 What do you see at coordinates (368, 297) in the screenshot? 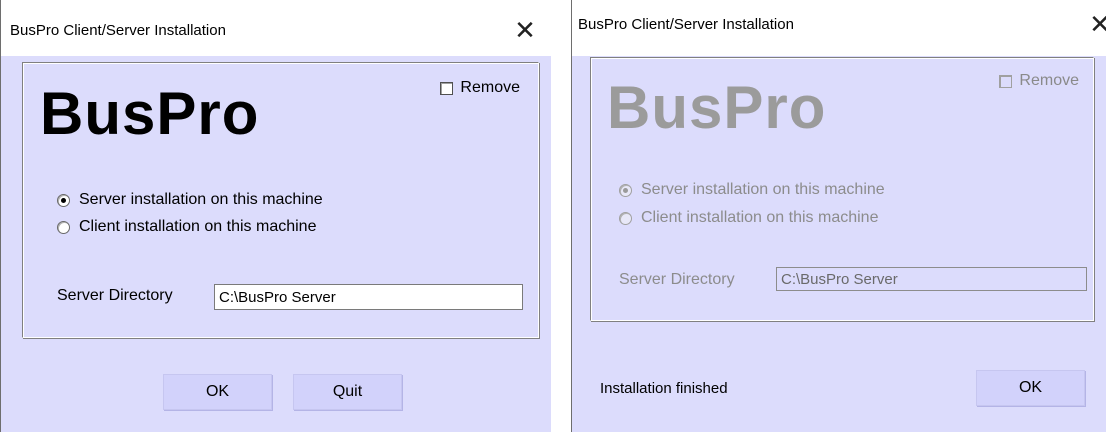
I see `server-directory-input` at bounding box center [368, 297].